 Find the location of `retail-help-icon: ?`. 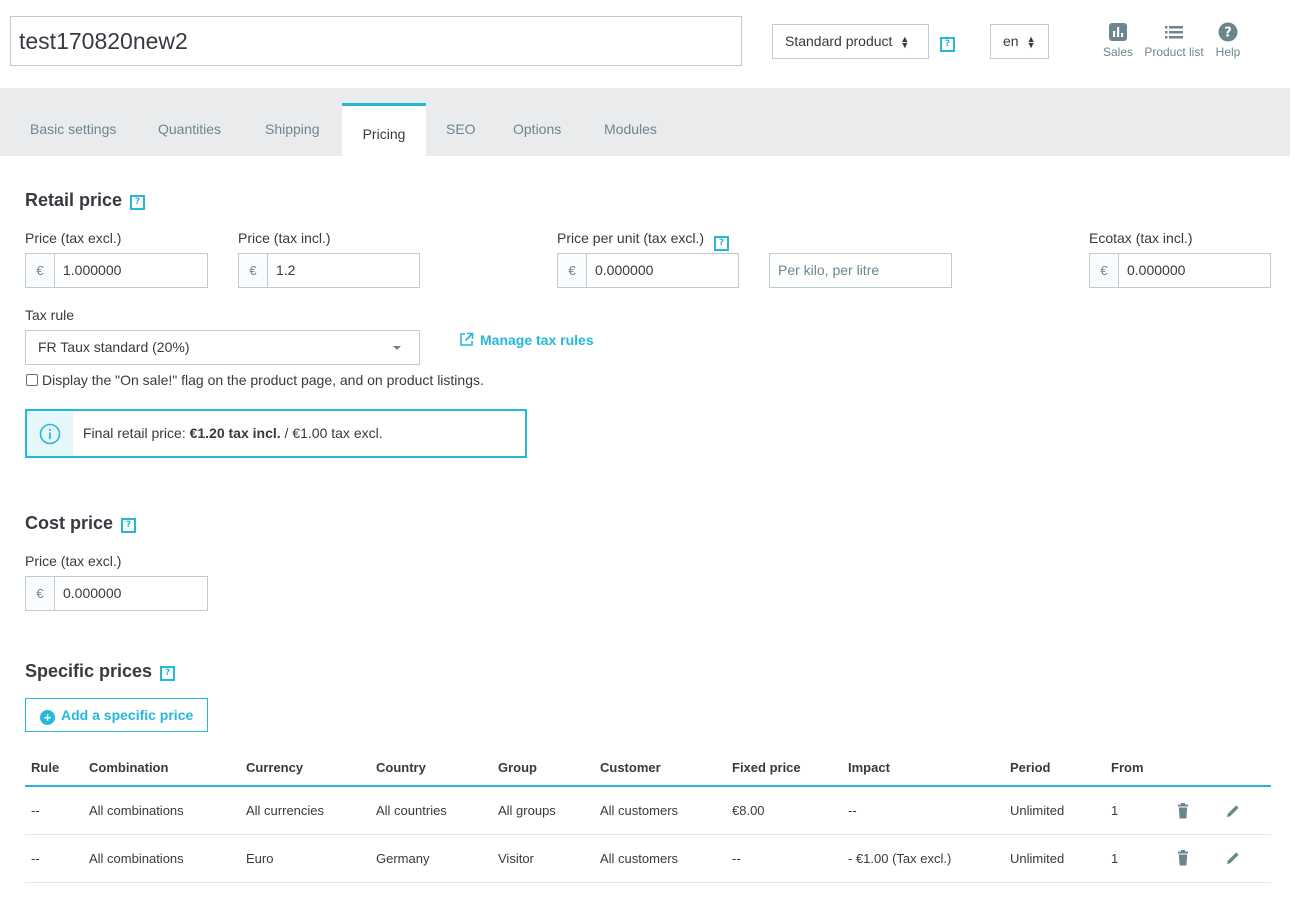

retail-help-icon: ? is located at coordinates (138, 202).